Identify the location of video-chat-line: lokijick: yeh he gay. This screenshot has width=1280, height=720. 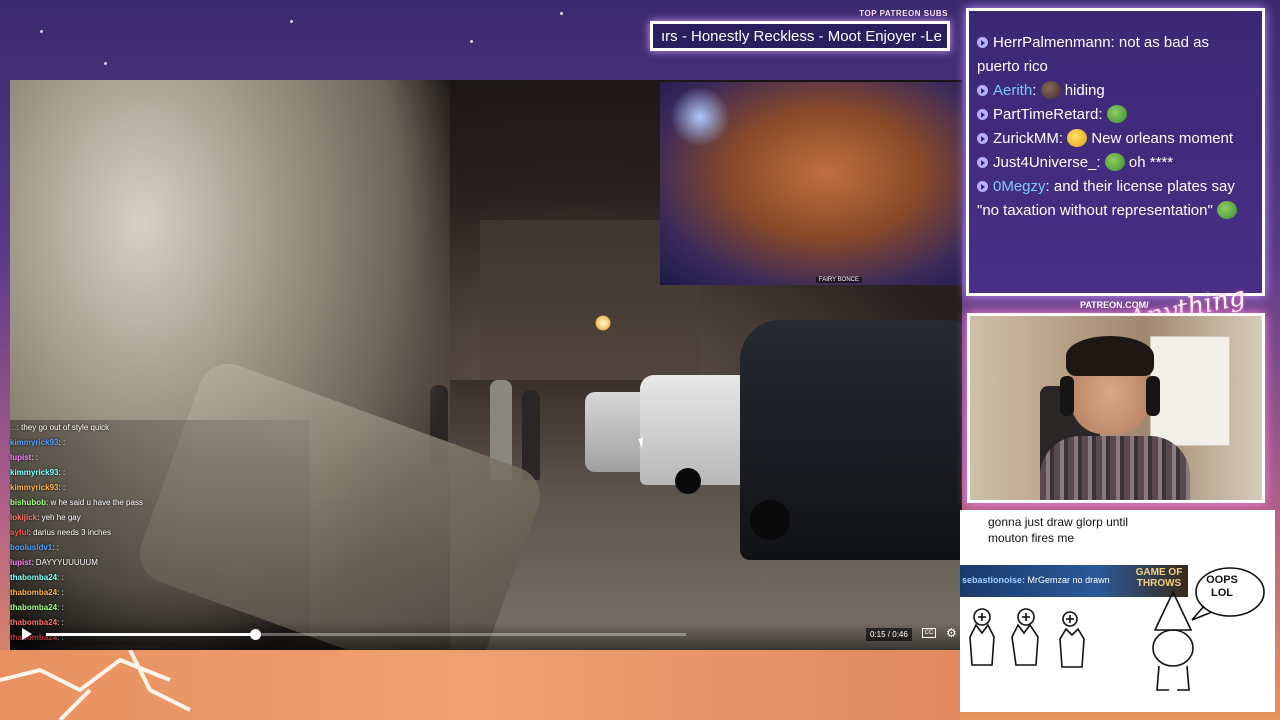
(45, 517).